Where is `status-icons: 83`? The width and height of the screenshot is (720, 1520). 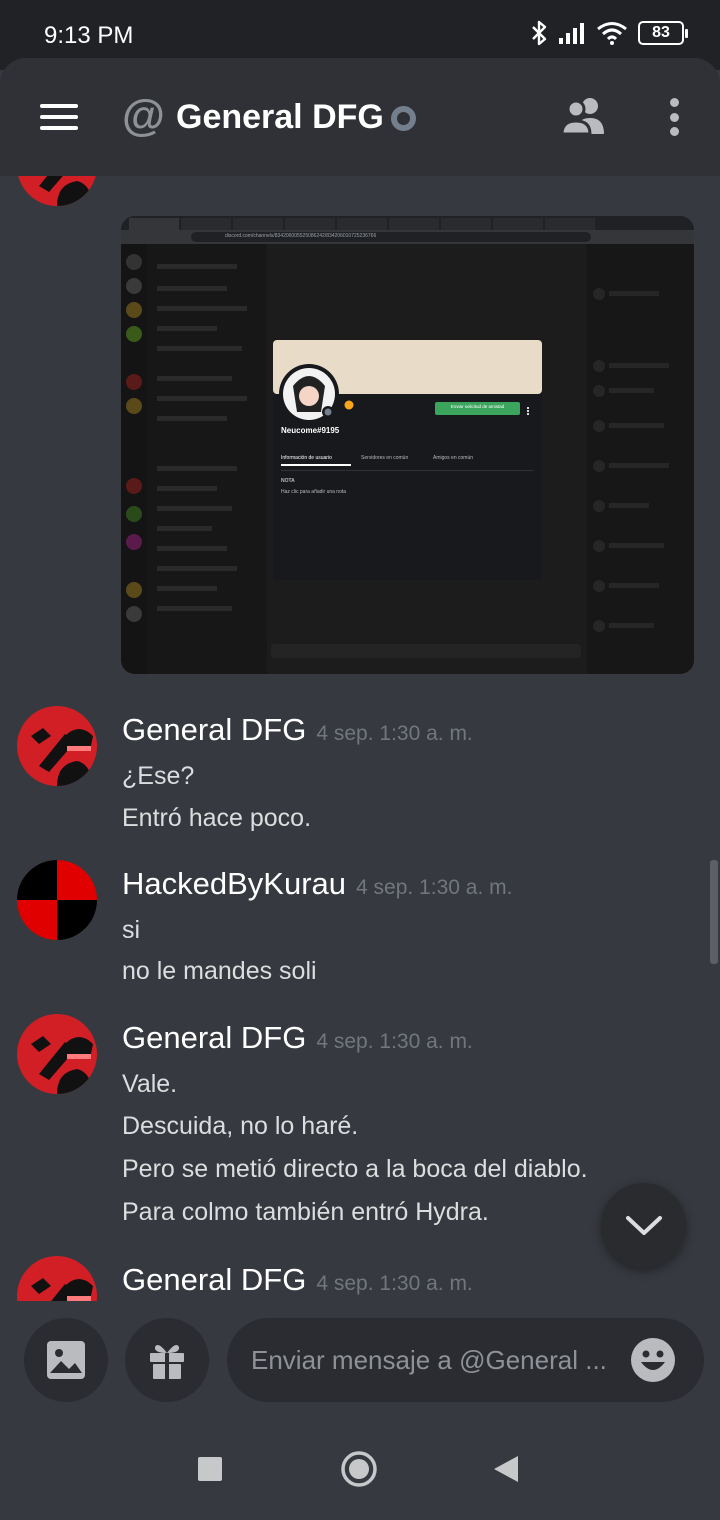 status-icons: 83 is located at coordinates (609, 33).